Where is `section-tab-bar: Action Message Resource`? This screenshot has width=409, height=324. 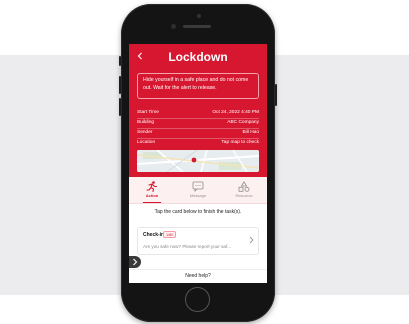
section-tab-bar: Action Message Resource is located at coordinates (198, 190).